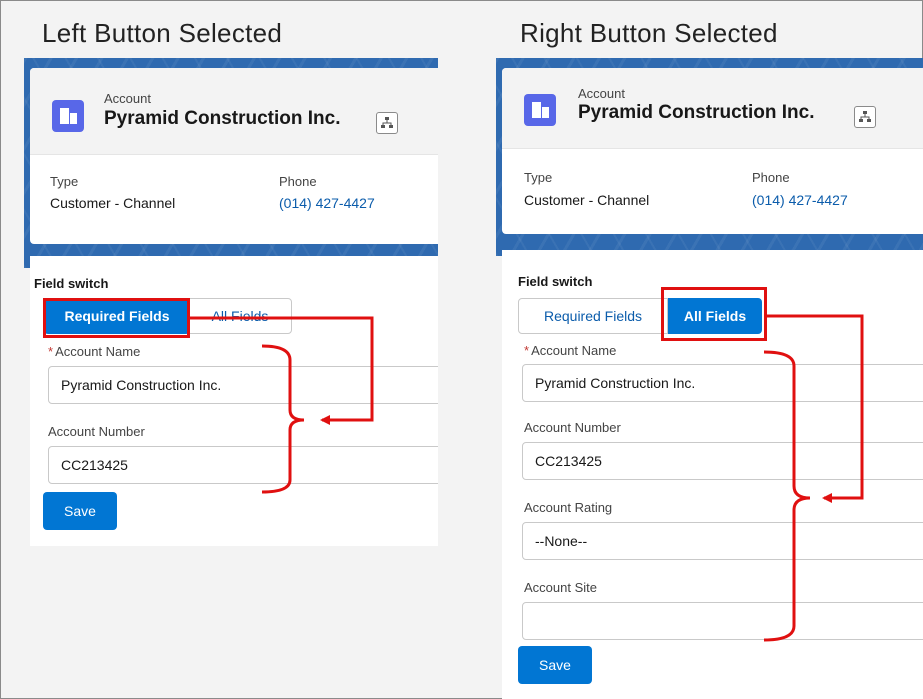  What do you see at coordinates (240, 316) in the screenshot?
I see `all-fields-button: All Fields` at bounding box center [240, 316].